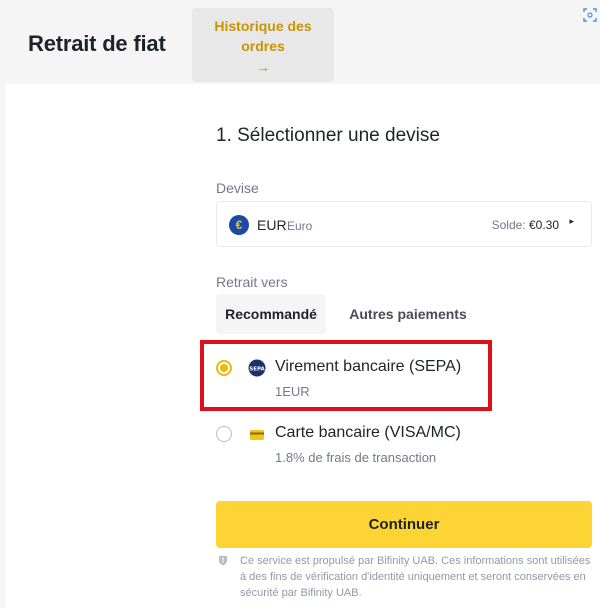 This screenshot has height=608, width=600. Describe the element at coordinates (356, 457) in the screenshot. I see `payment-option-fee: 1.8% de frais de transaction` at that location.